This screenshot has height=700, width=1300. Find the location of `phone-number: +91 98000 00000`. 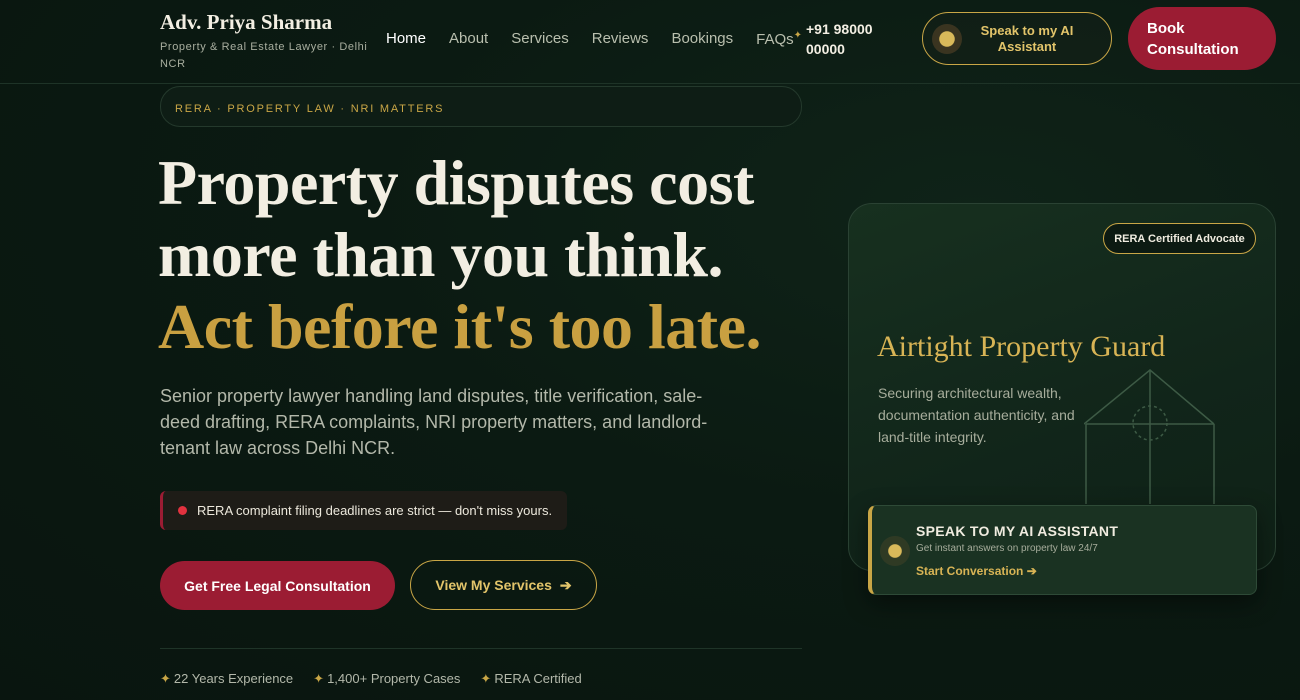

phone-number: +91 98000 00000 is located at coordinates (856, 39).